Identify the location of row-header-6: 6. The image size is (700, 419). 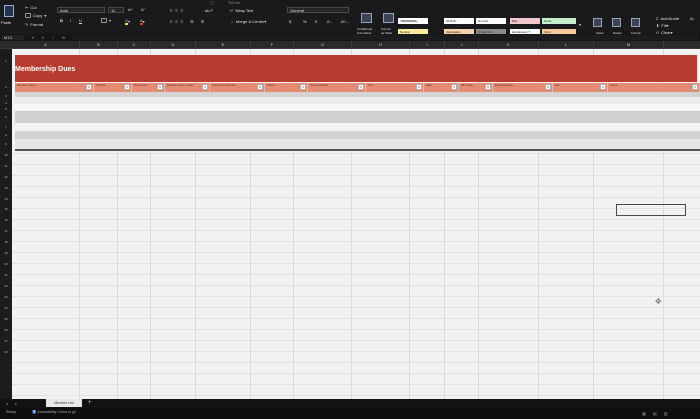
(6, 117).